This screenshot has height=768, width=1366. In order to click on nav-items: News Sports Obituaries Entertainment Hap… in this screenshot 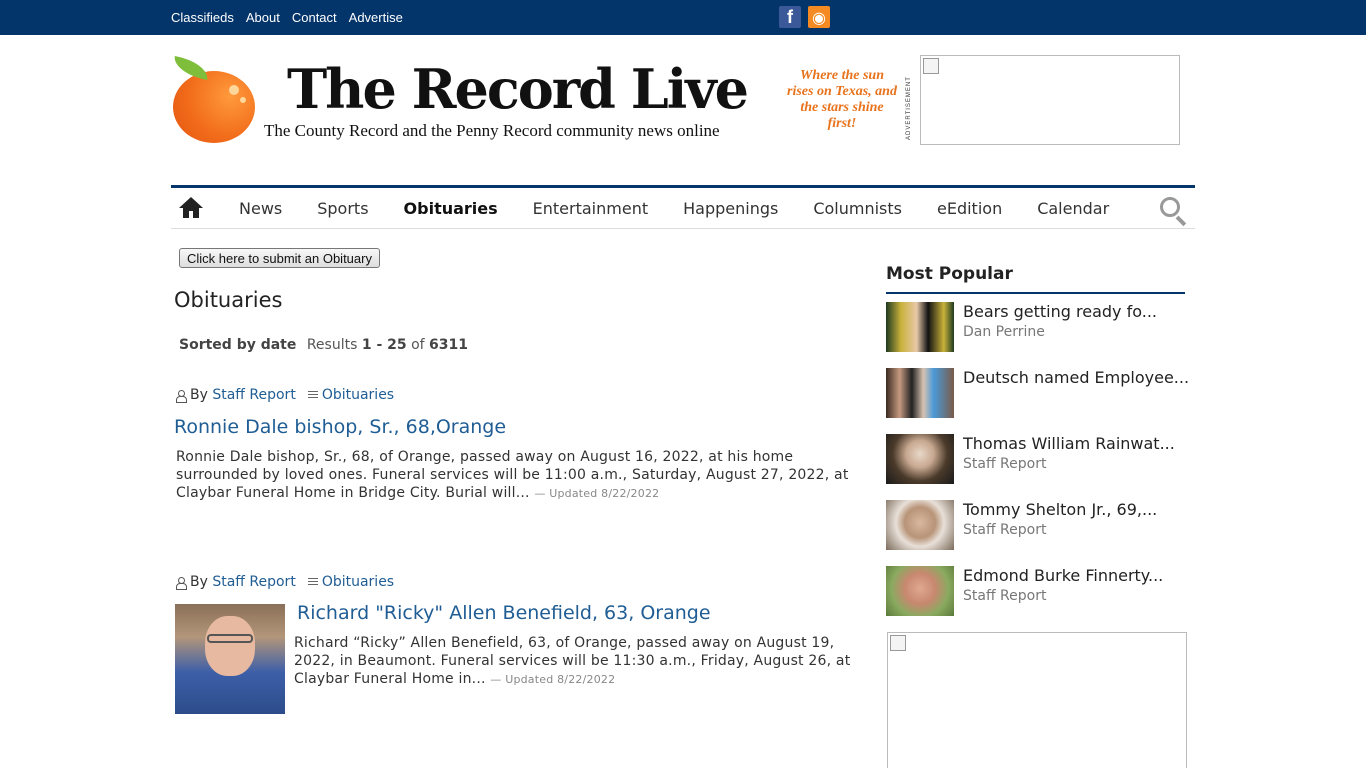, I will do `click(691, 208)`.